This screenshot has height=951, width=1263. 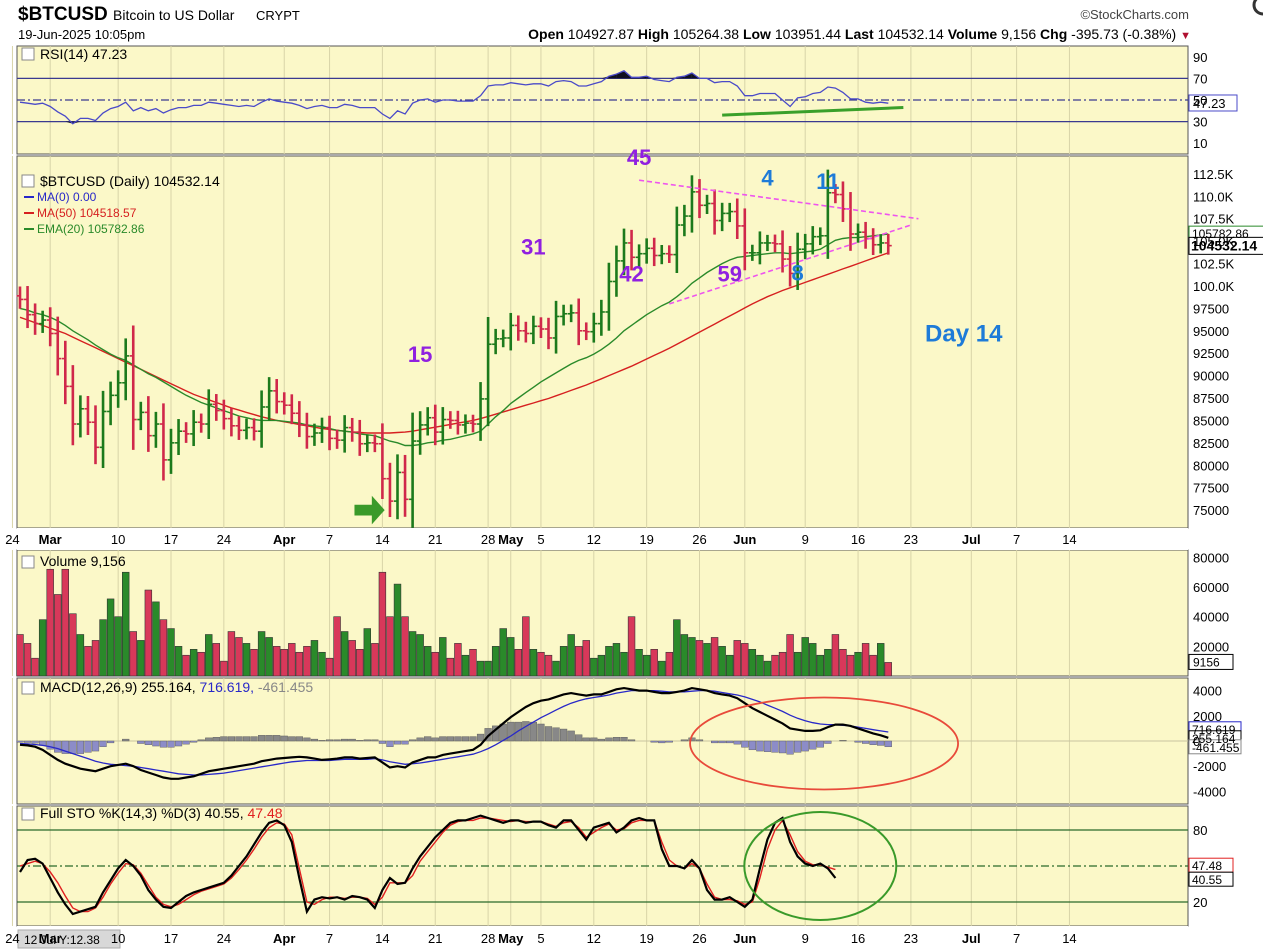 What do you see at coordinates (594, 539) in the screenshot?
I see `x-tick-label: 12` at bounding box center [594, 539].